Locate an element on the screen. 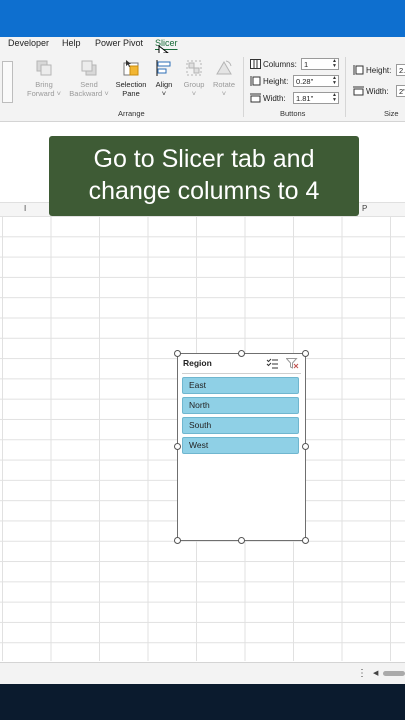  ribbon-scroll-left is located at coordinates (7, 82).